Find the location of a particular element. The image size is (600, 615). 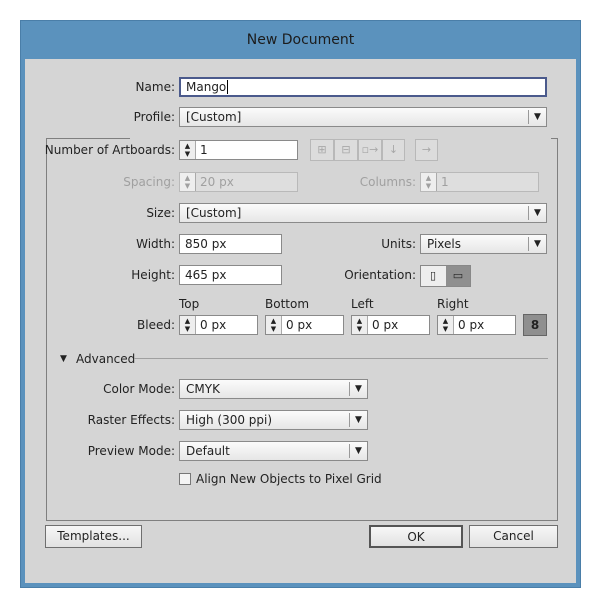

bleed-bottom-label: Bottom is located at coordinates (287, 304).